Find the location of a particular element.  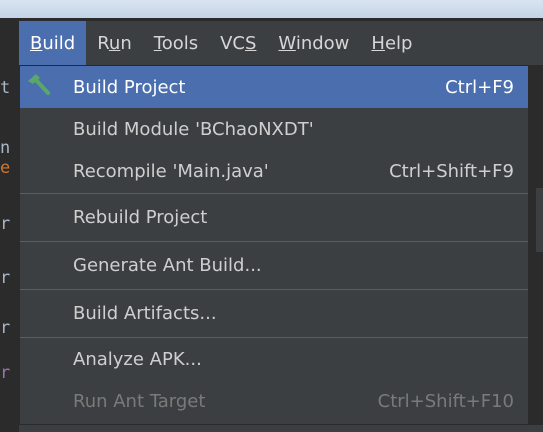

menu-window: Window is located at coordinates (313, 43).